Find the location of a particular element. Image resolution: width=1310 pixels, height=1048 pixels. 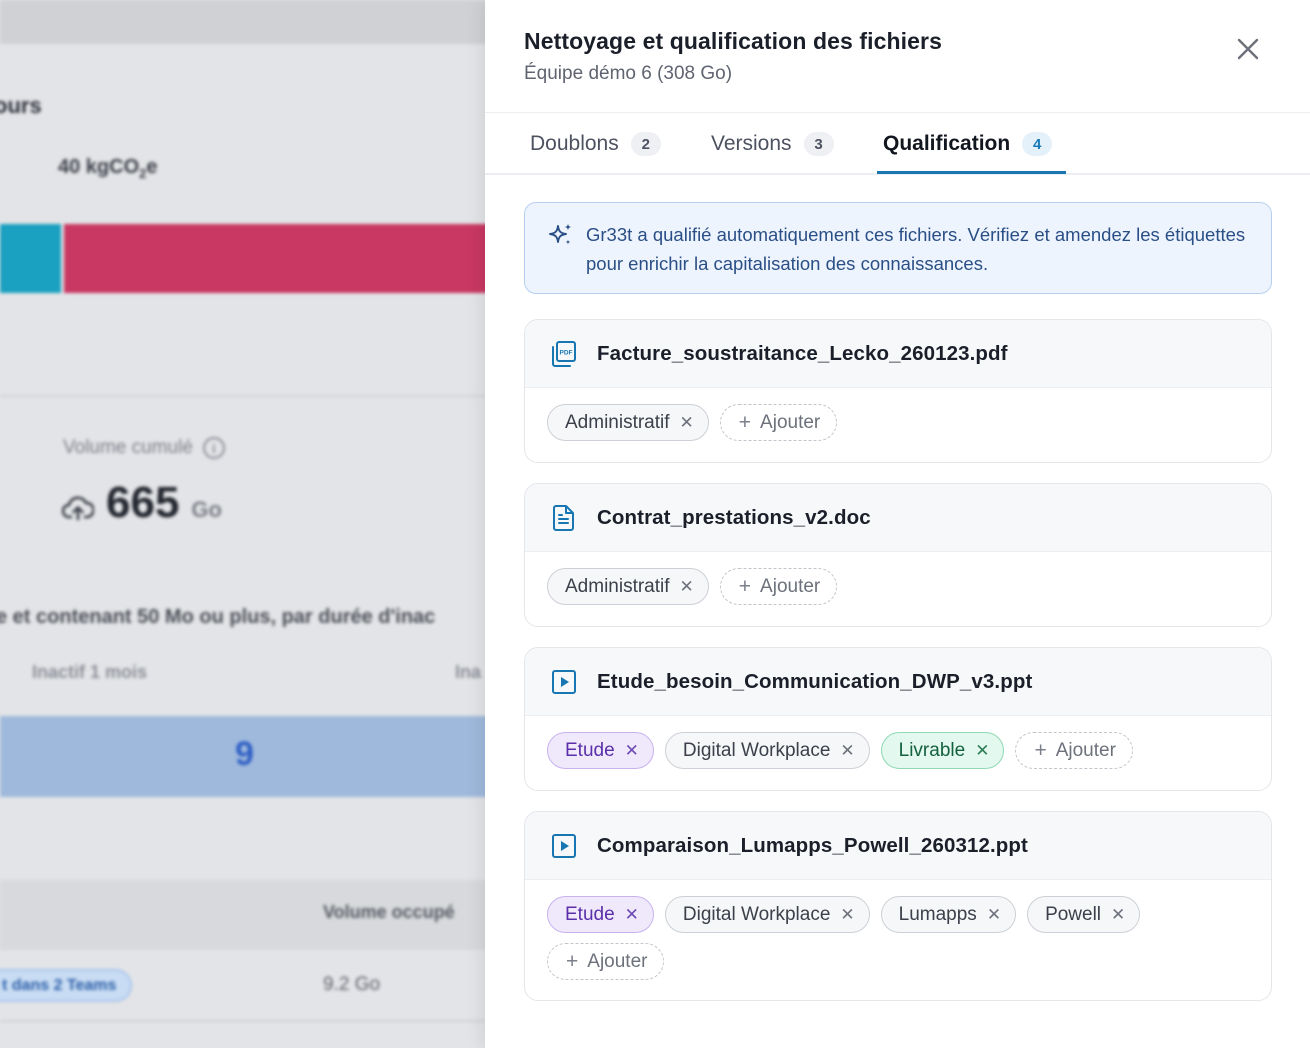

background-row-volume: 9.2 Go is located at coordinates (352, 984).